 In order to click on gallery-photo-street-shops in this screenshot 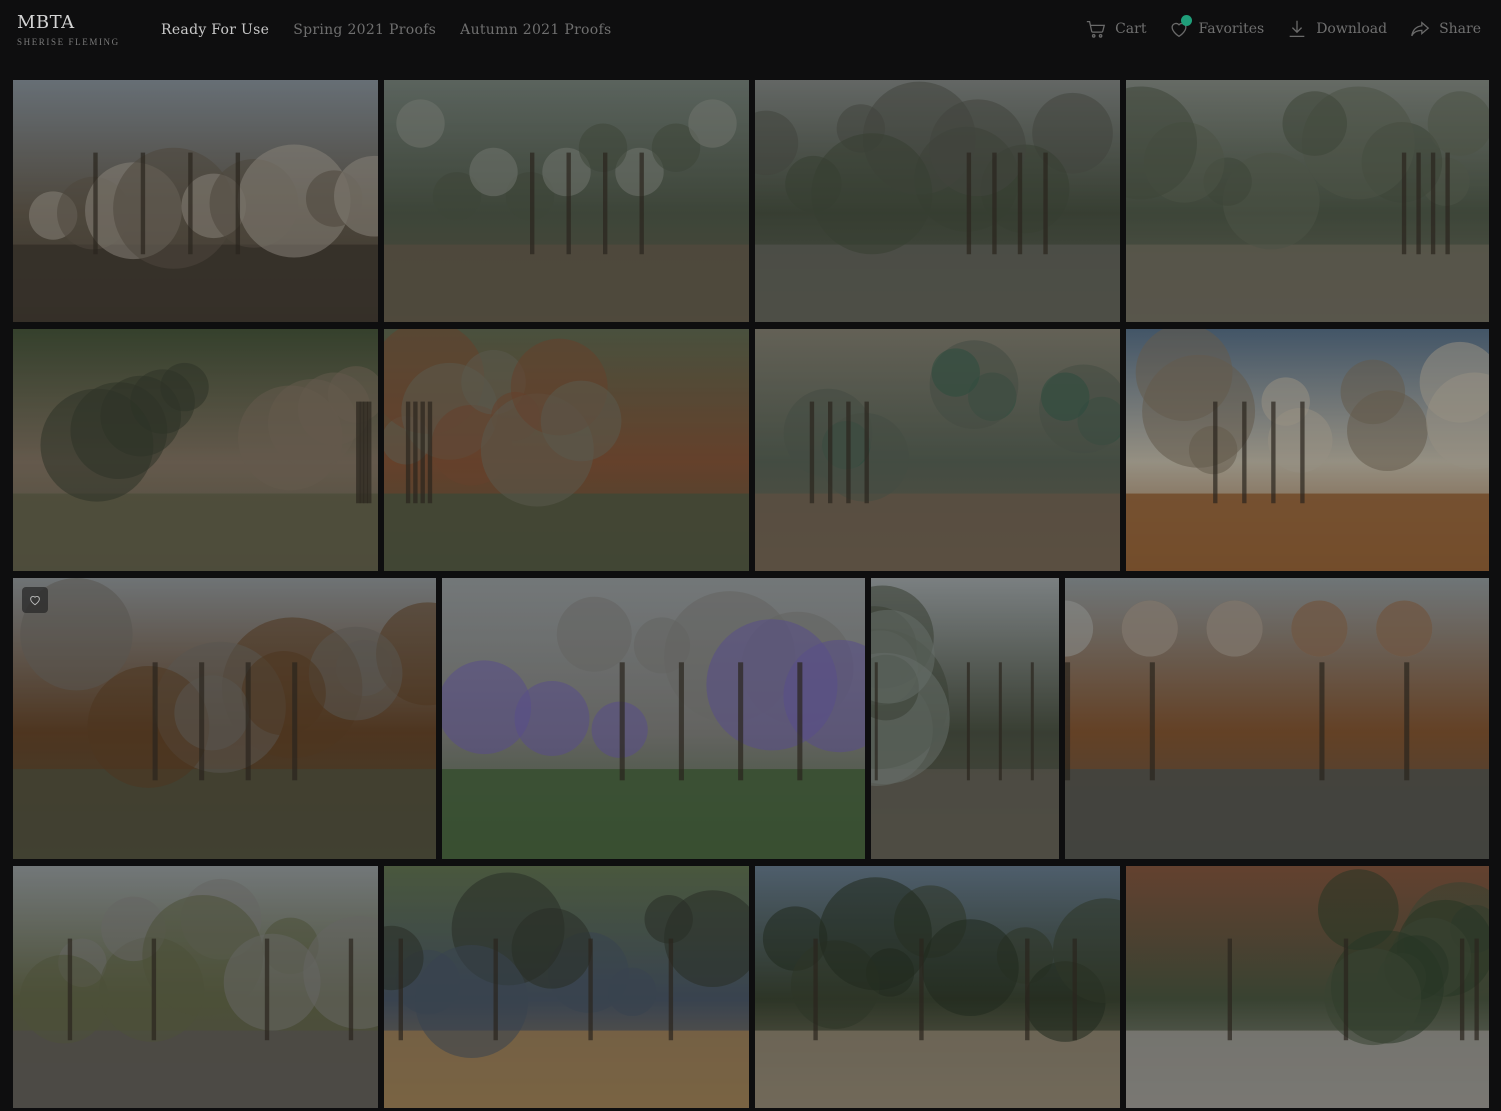, I will do `click(195, 201)`.